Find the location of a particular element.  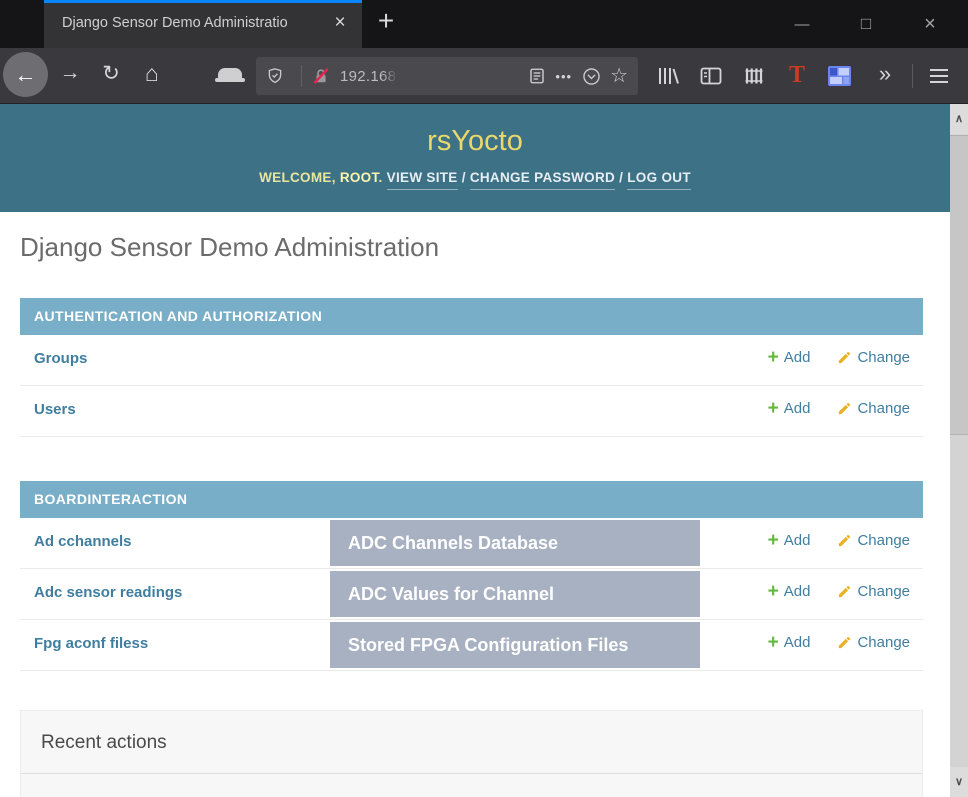

module-caption: AUTHENTICATION AND AUTHORIZATION is located at coordinates (471, 316).